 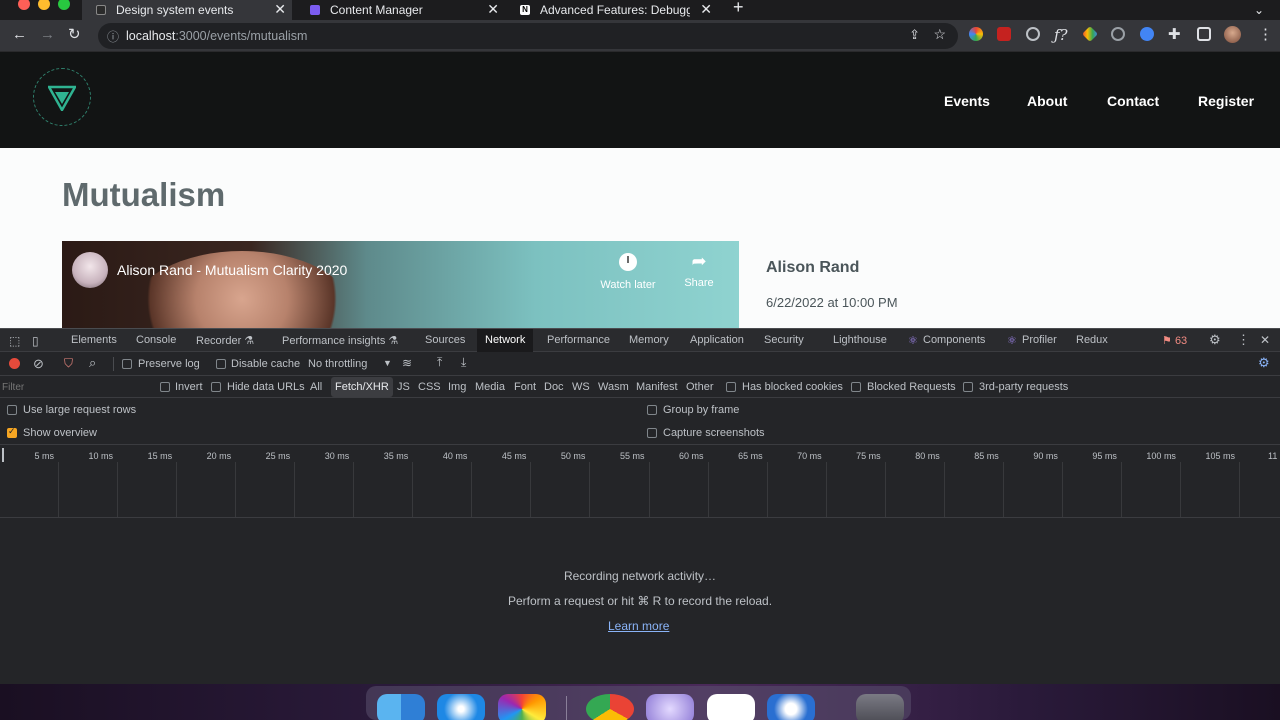 I want to click on devtools-tab-performance: Performance, so click(x=578, y=340).